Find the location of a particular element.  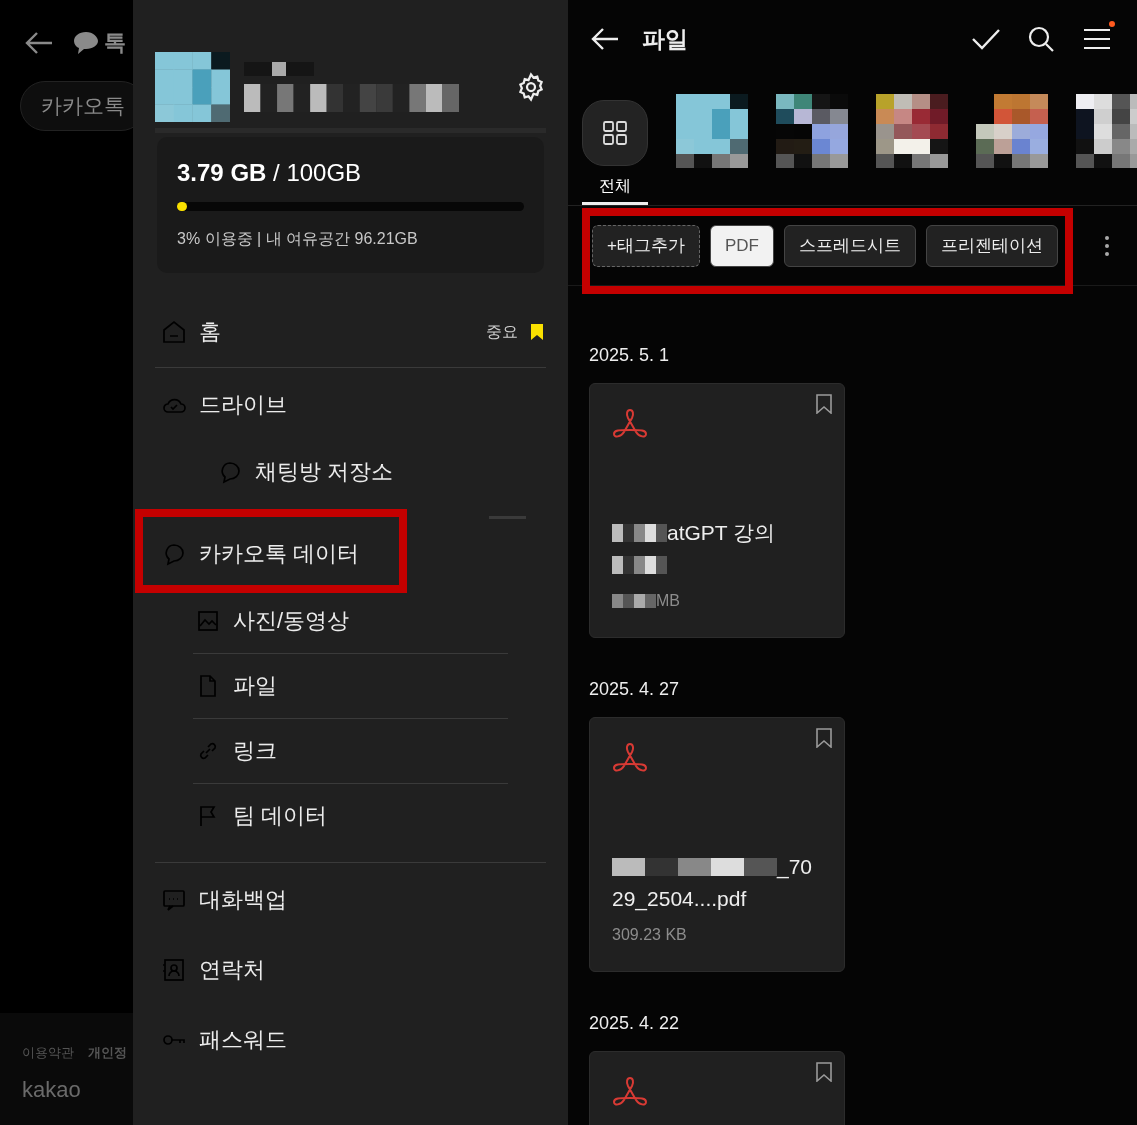

search-icon is located at coordinates (1041, 39).